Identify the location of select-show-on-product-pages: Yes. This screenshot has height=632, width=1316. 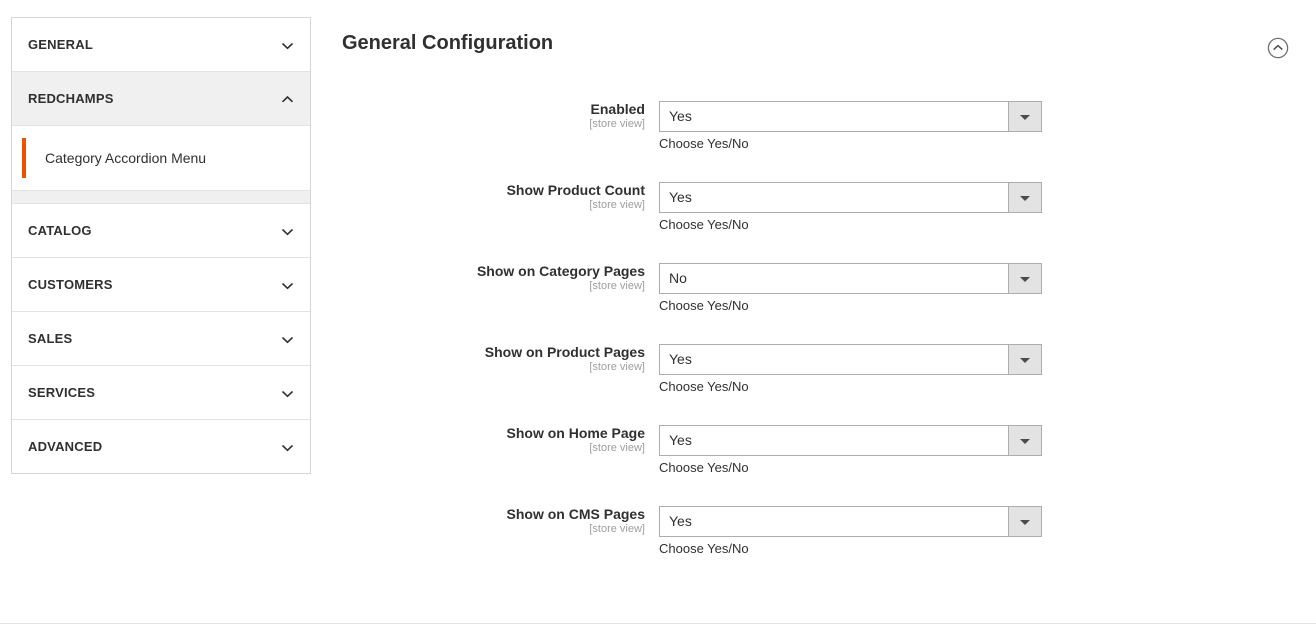
(850, 359).